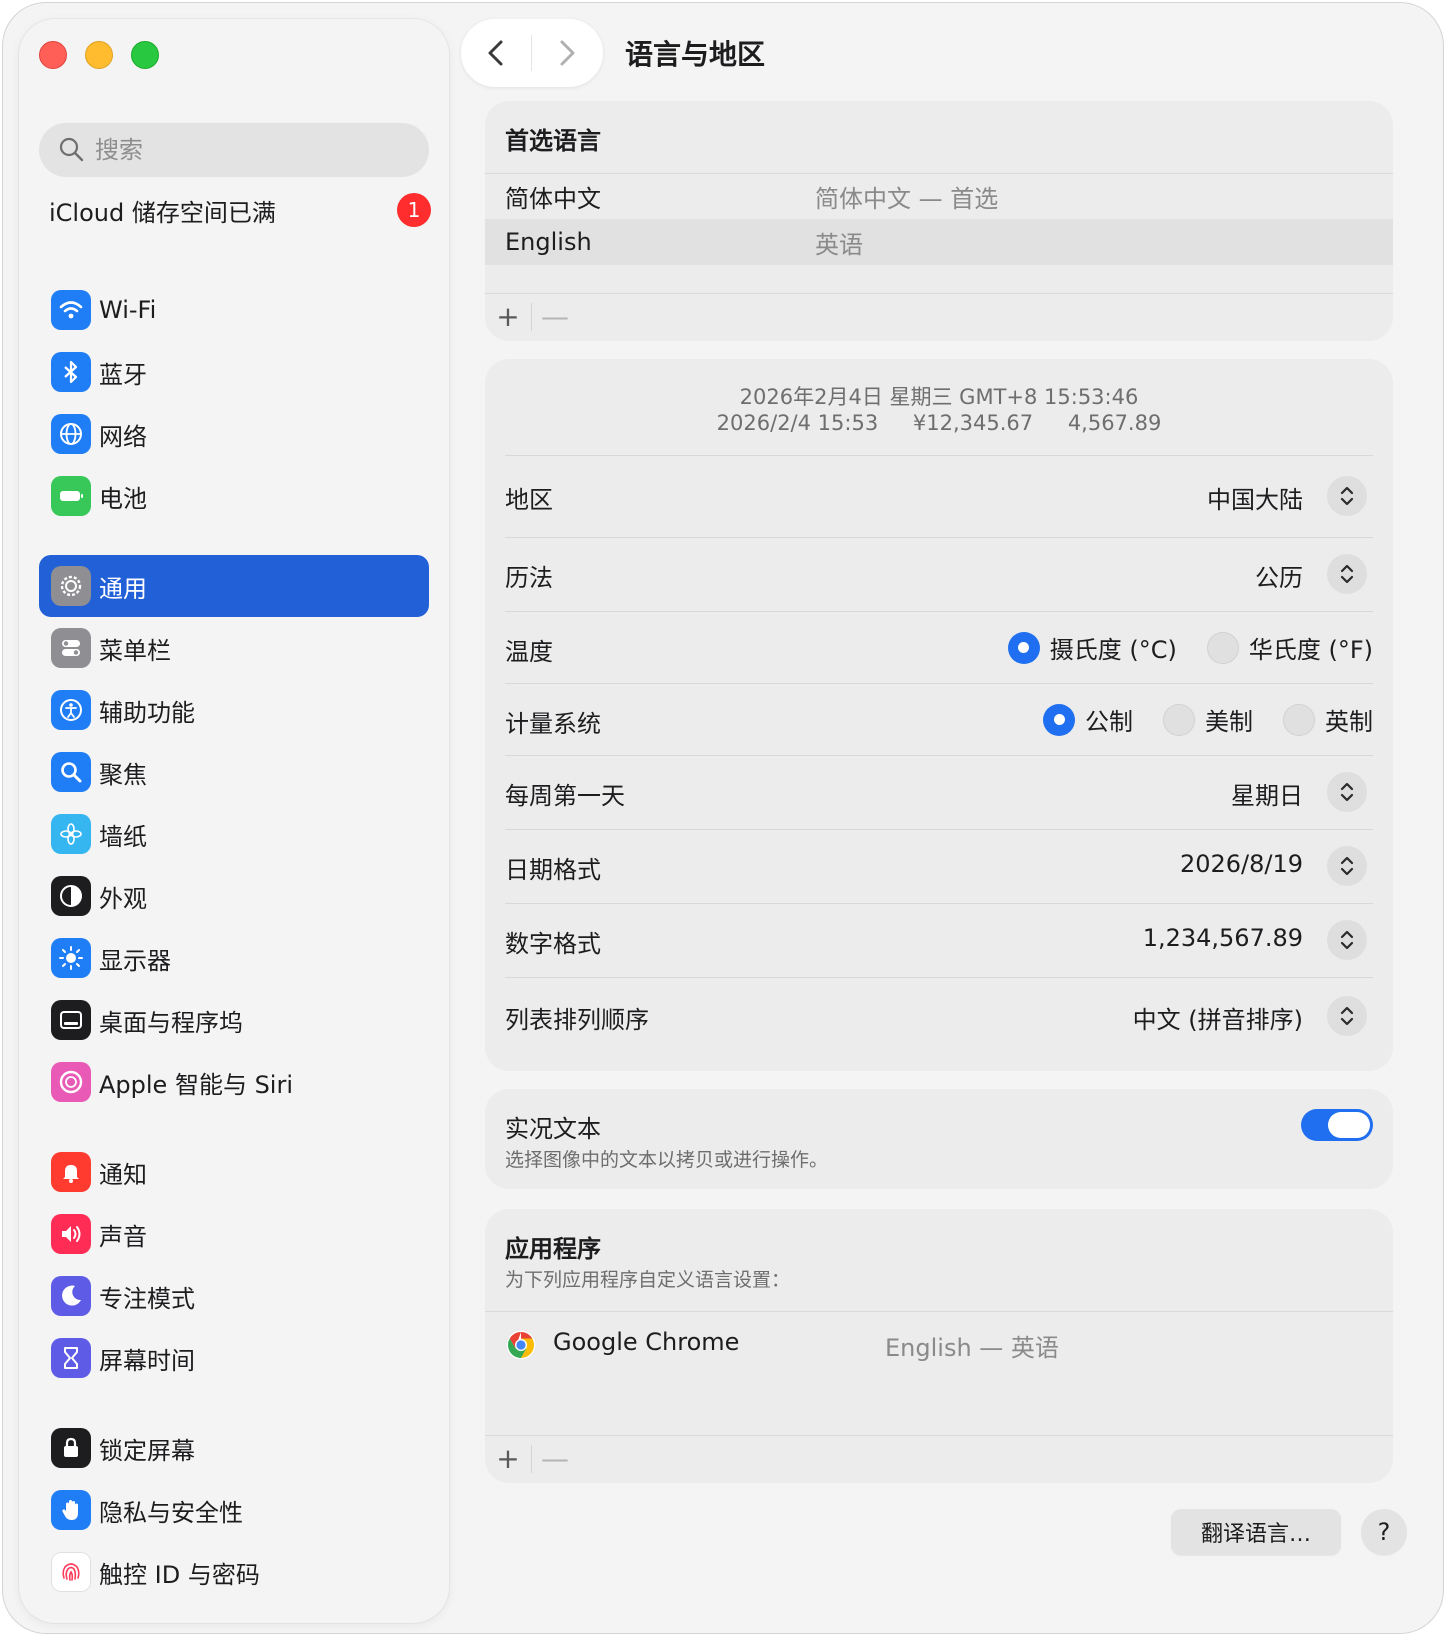  What do you see at coordinates (907, 199) in the screenshot?
I see `language-detail: 简体中文 — 首选` at bounding box center [907, 199].